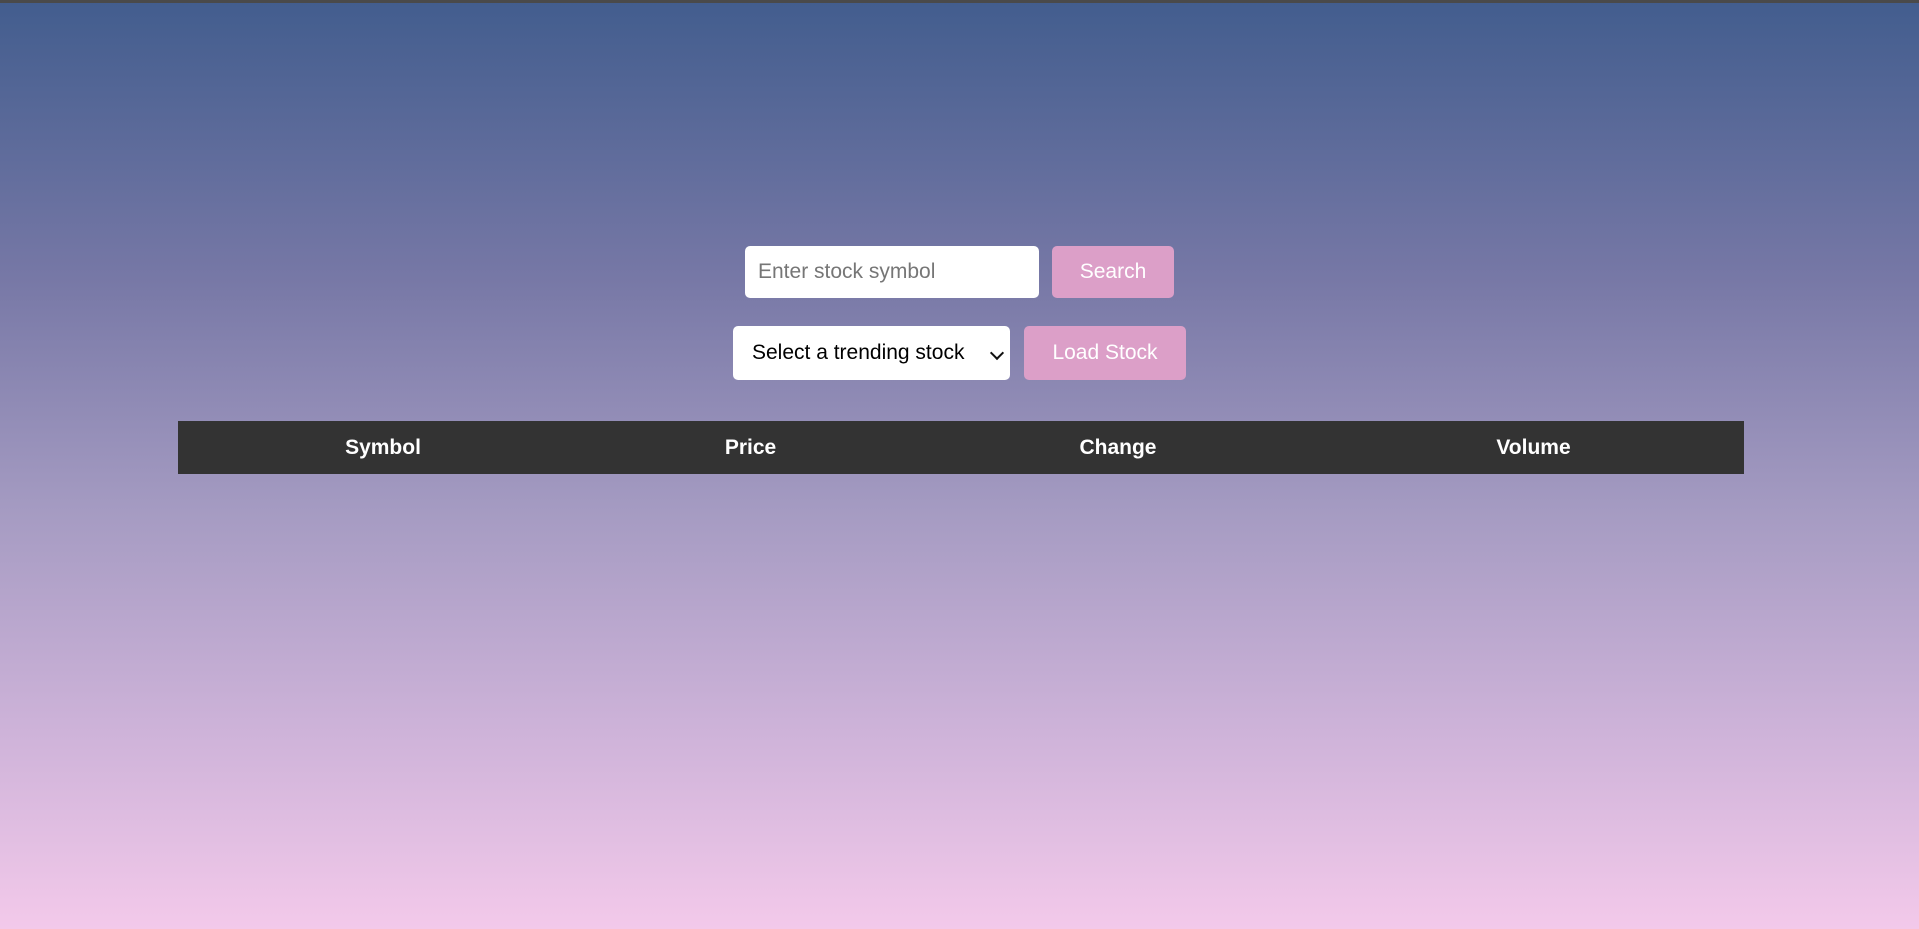 Image resolution: width=1919 pixels, height=929 pixels. What do you see at coordinates (750, 447) in the screenshot?
I see `column-header-price: Price` at bounding box center [750, 447].